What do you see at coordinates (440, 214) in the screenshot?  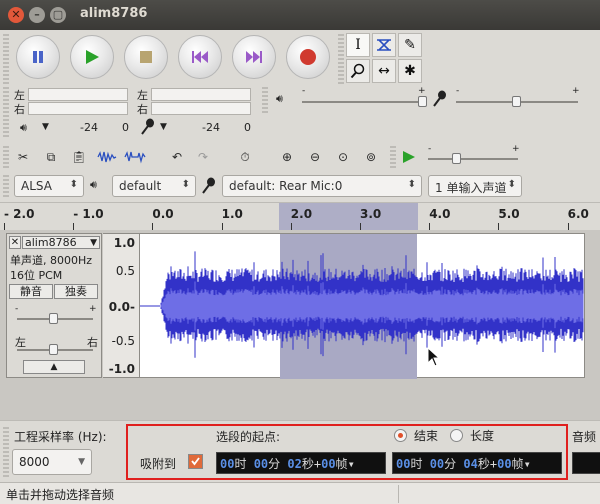 I see `ruler-tick-label: 4.0` at bounding box center [440, 214].